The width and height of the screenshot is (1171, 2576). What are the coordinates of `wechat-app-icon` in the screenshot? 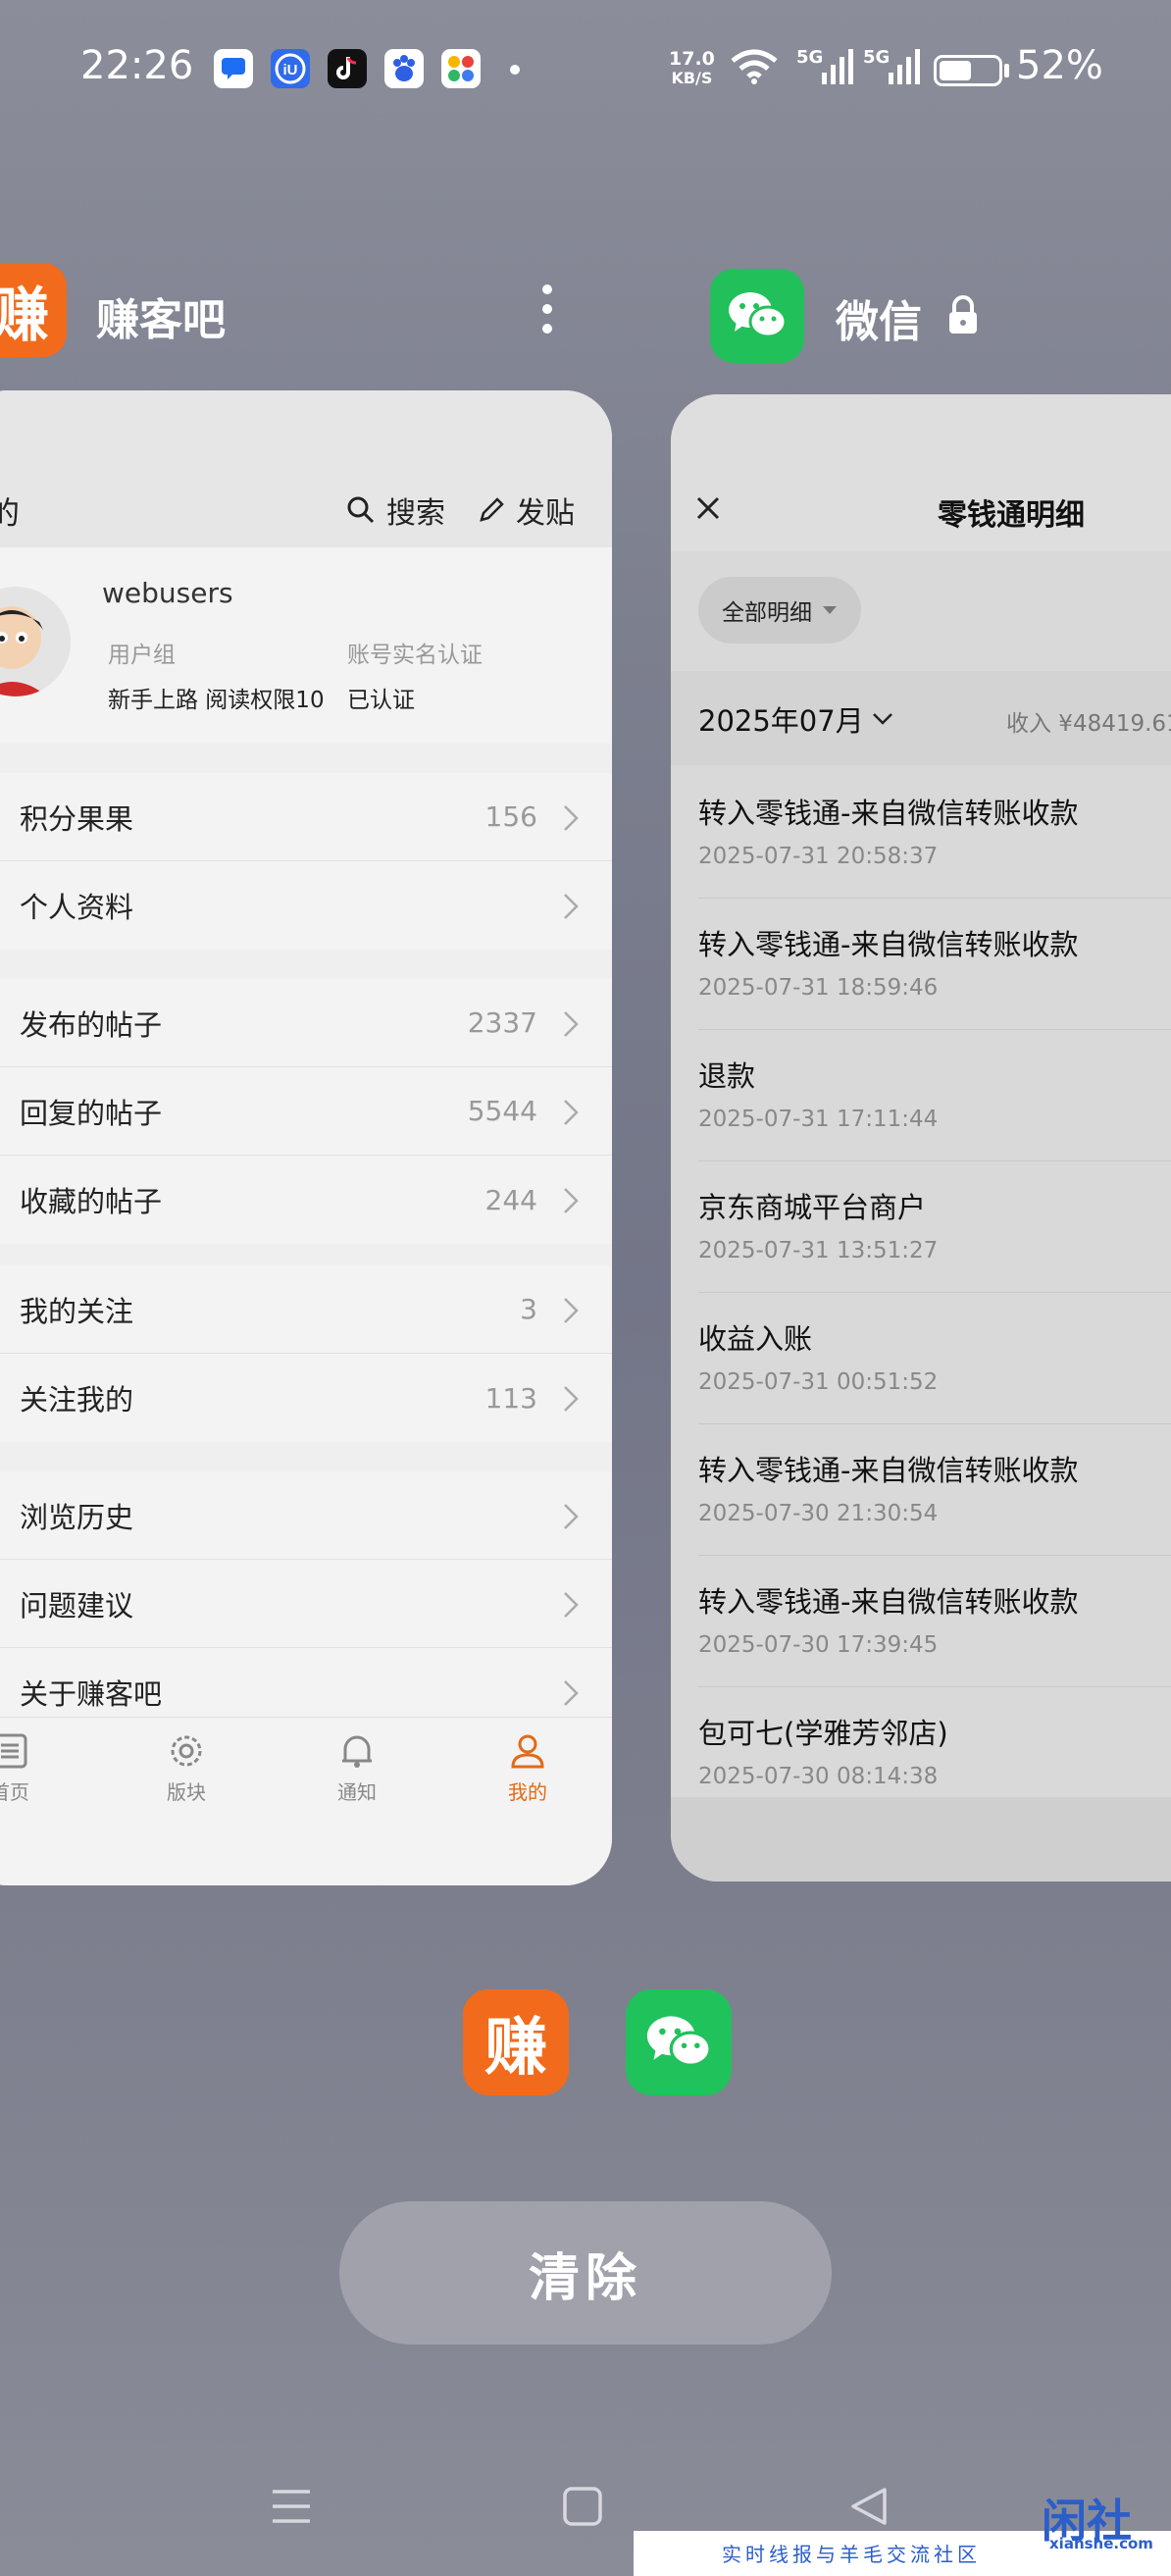 It's located at (757, 316).